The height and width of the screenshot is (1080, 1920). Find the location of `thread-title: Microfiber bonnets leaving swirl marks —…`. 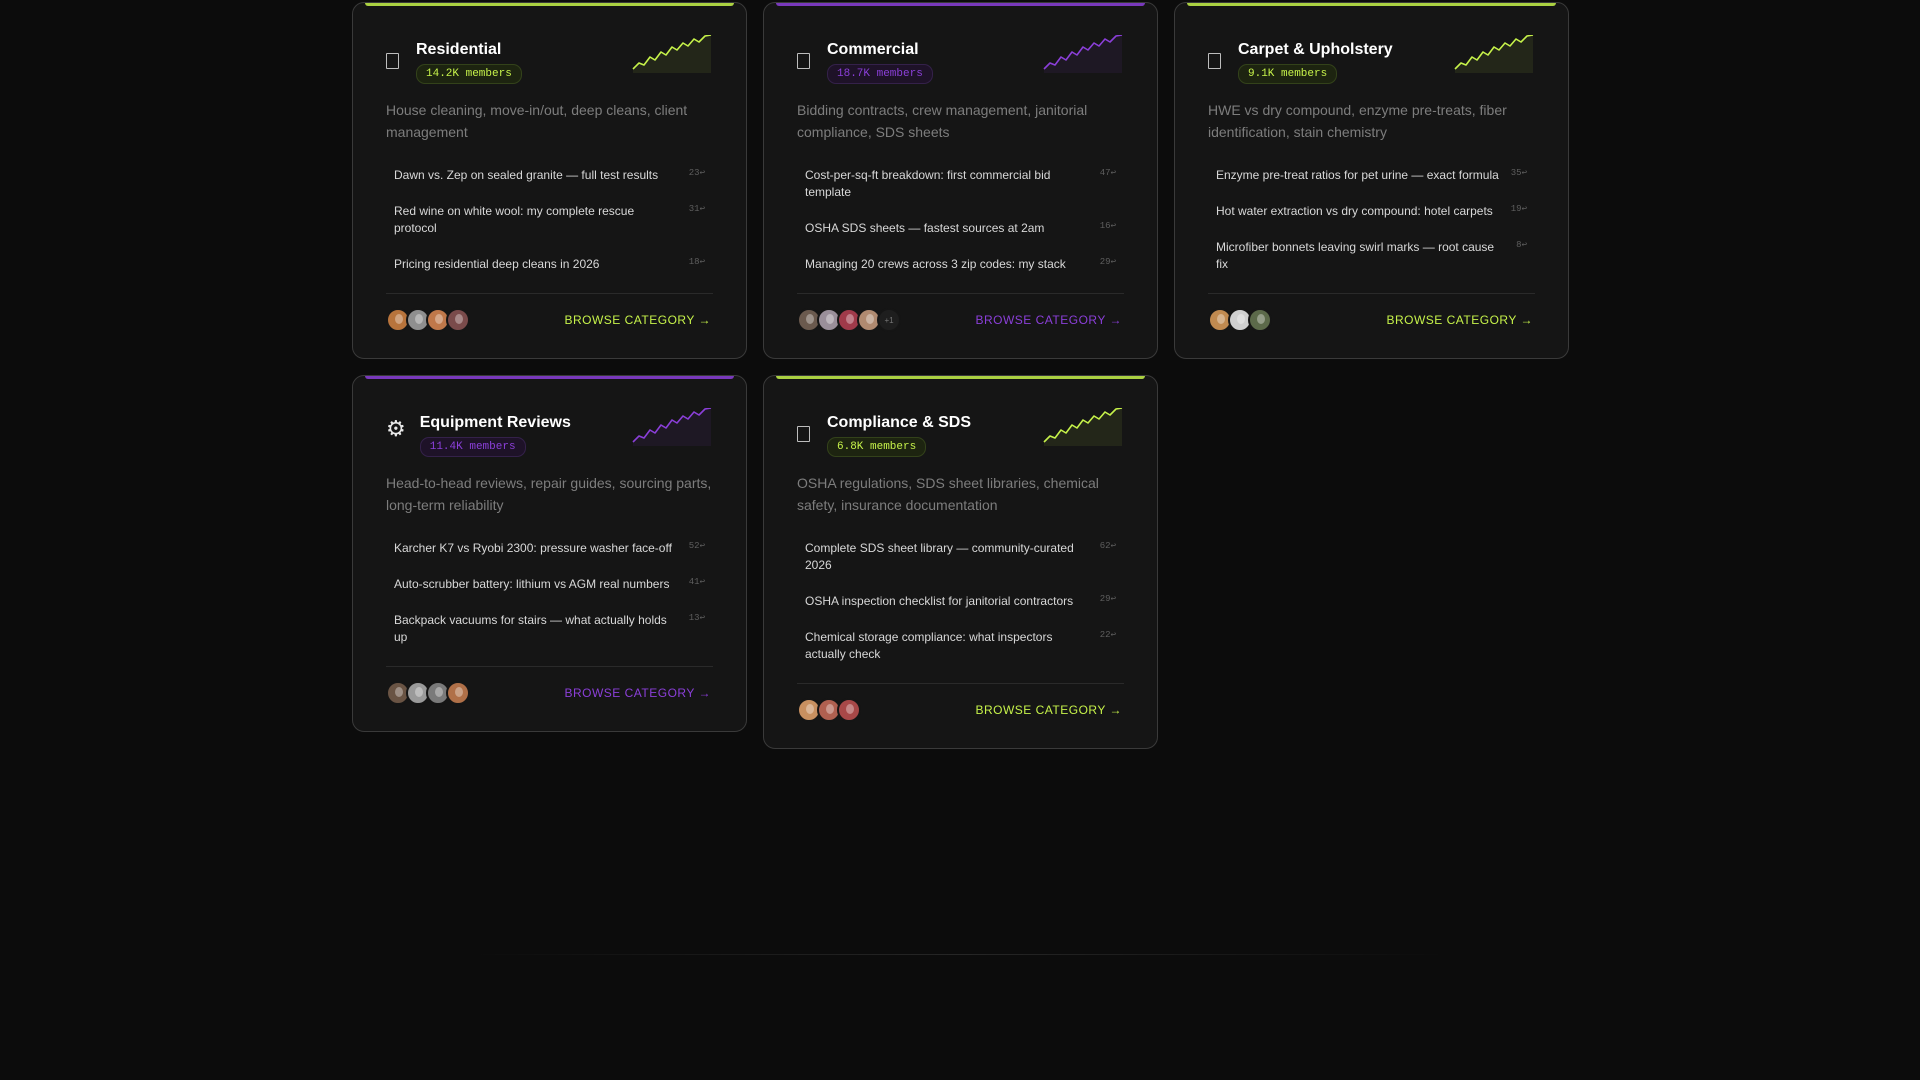

thread-title: Microfiber bonnets leaving swirl marks —… is located at coordinates (1355, 255).